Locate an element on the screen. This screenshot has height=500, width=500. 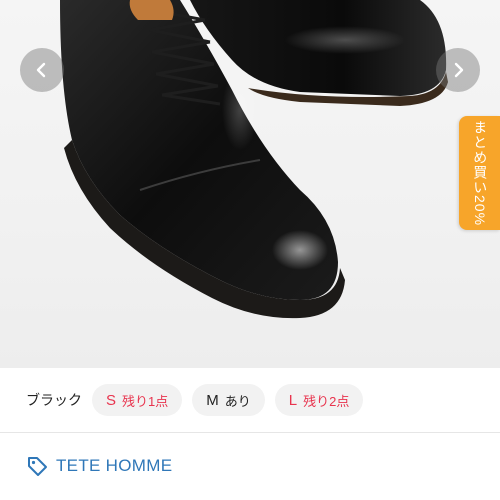
variant-selector: ブラック S 残り1点 M あり L 残り2点 is located at coordinates (250, 400).